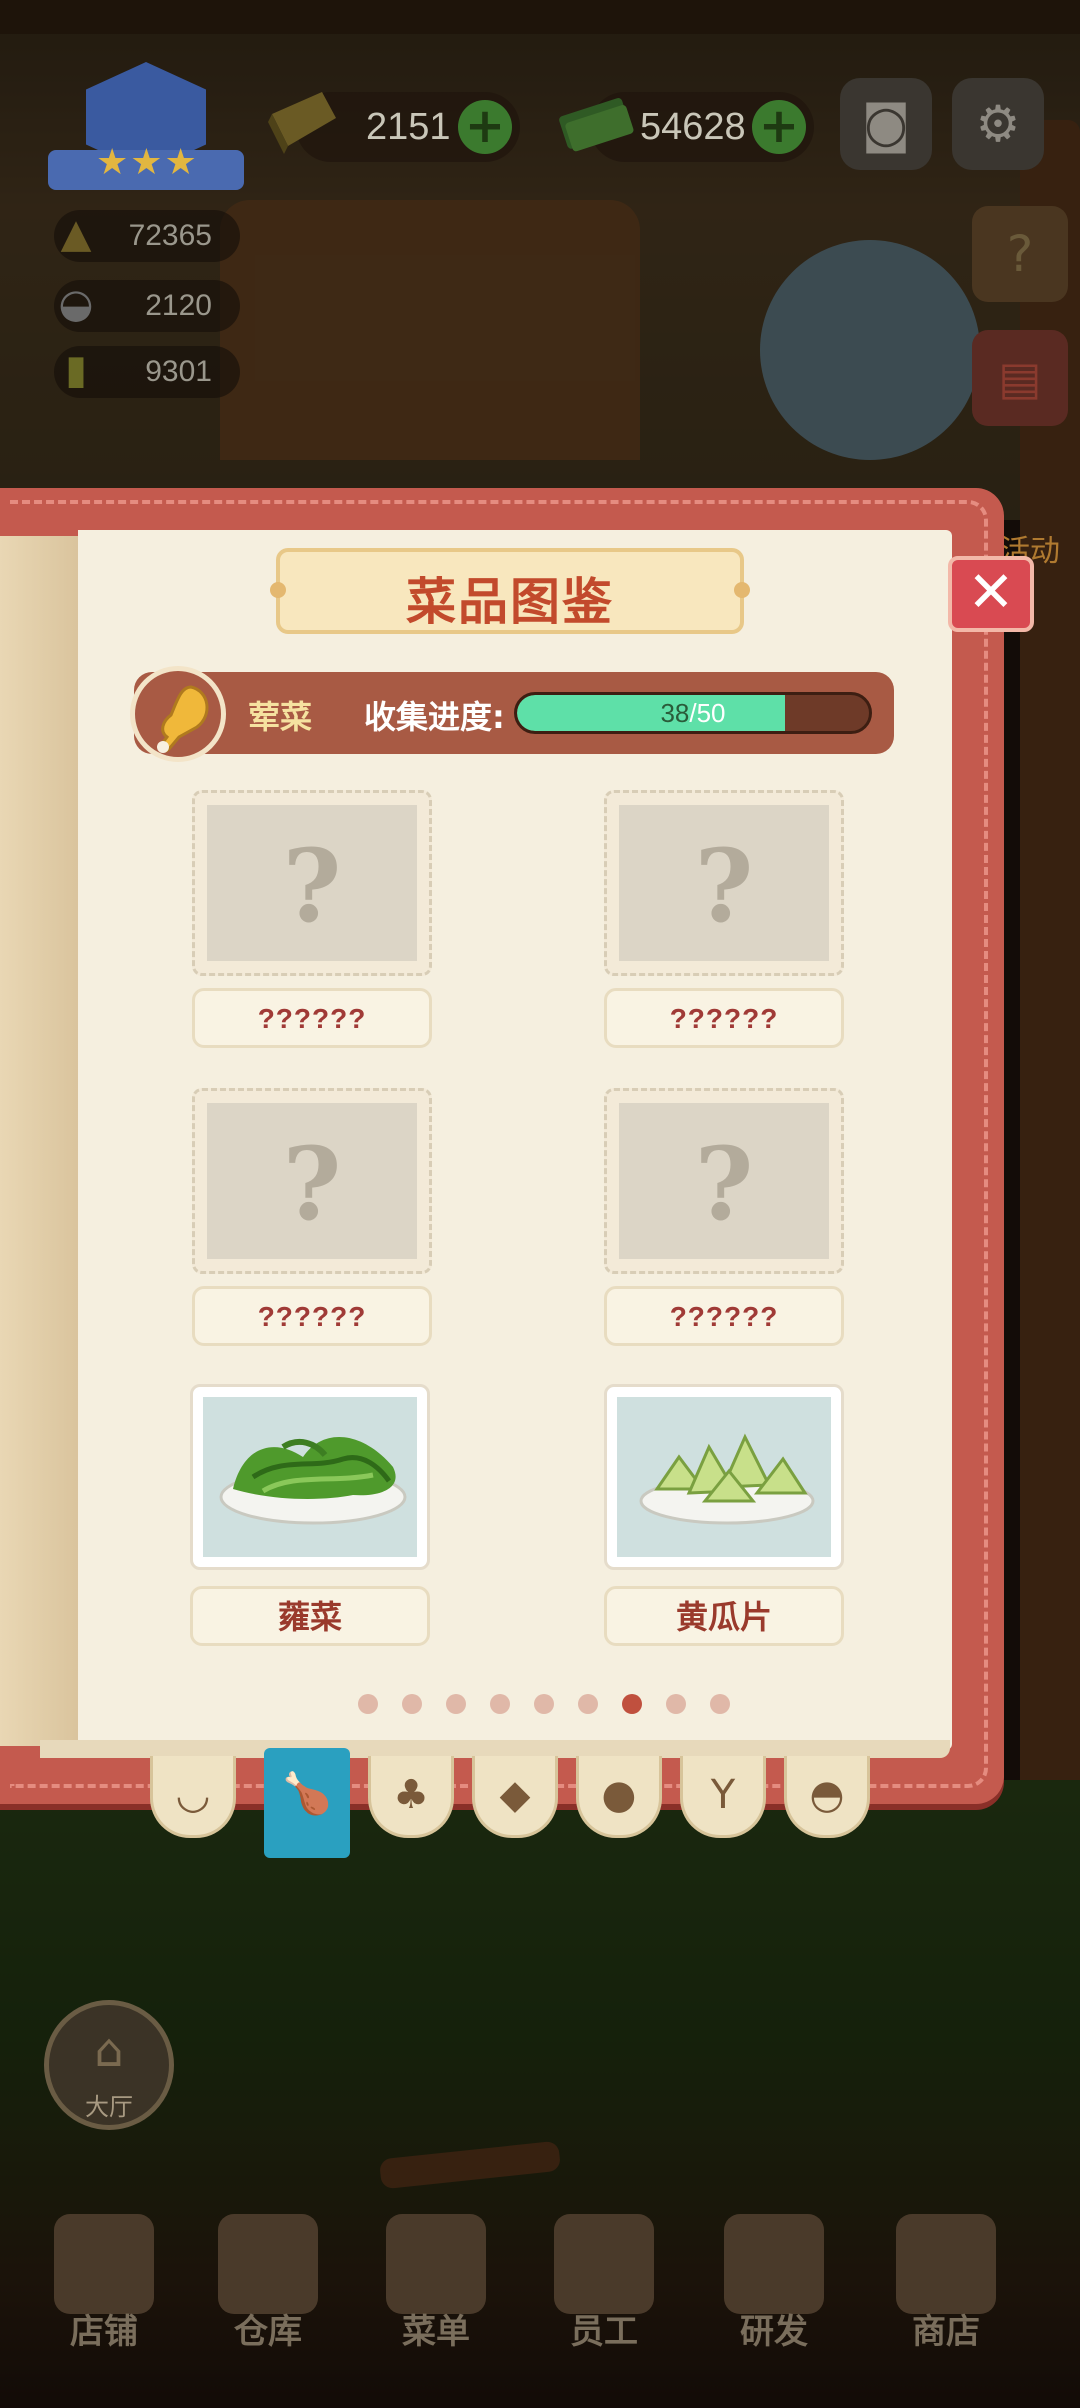 Image resolution: width=1080 pixels, height=2408 pixels. Describe the element at coordinates (946, 2332) in the screenshot. I see `nav-label: 商店` at that location.